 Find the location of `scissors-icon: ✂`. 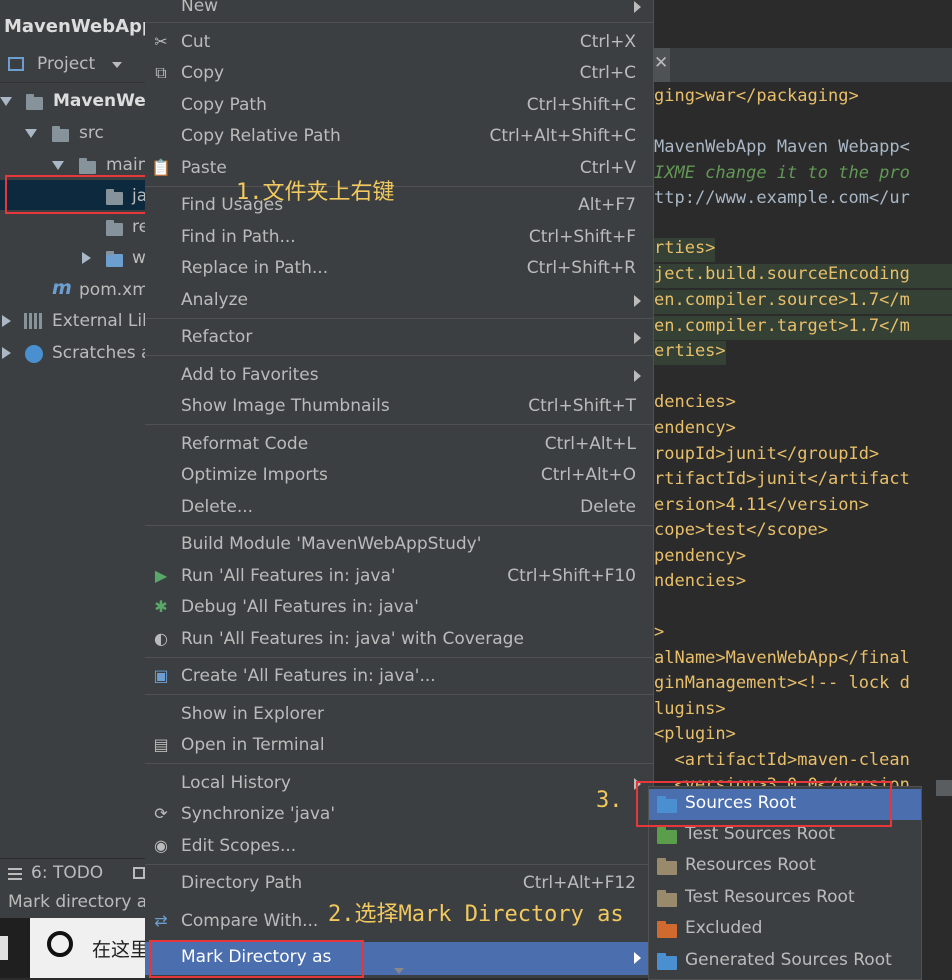

scissors-icon: ✂ is located at coordinates (161, 41).